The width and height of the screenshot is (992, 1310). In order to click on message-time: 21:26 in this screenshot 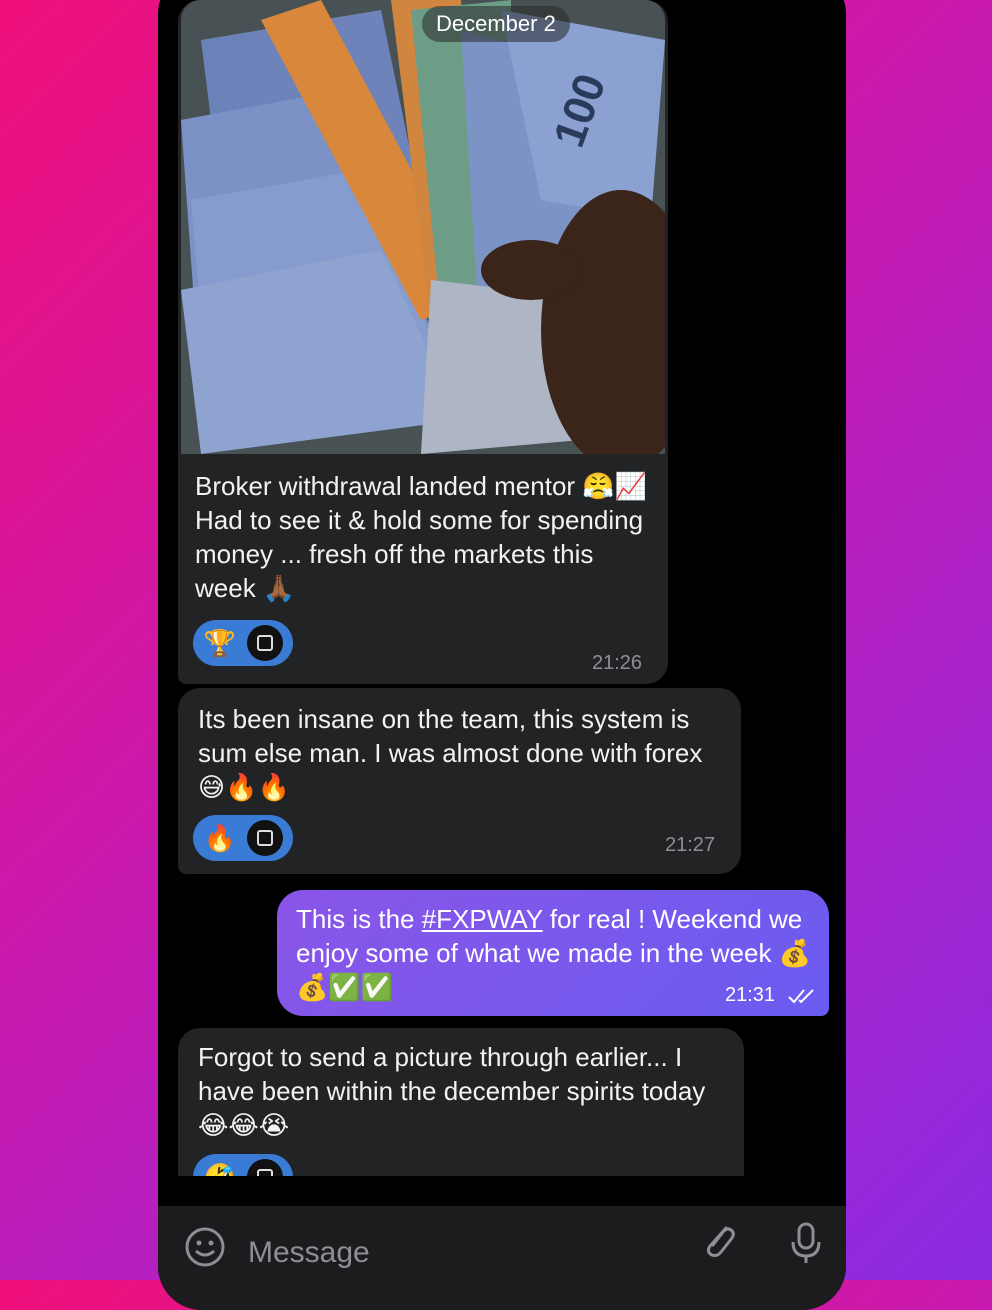, I will do `click(617, 663)`.